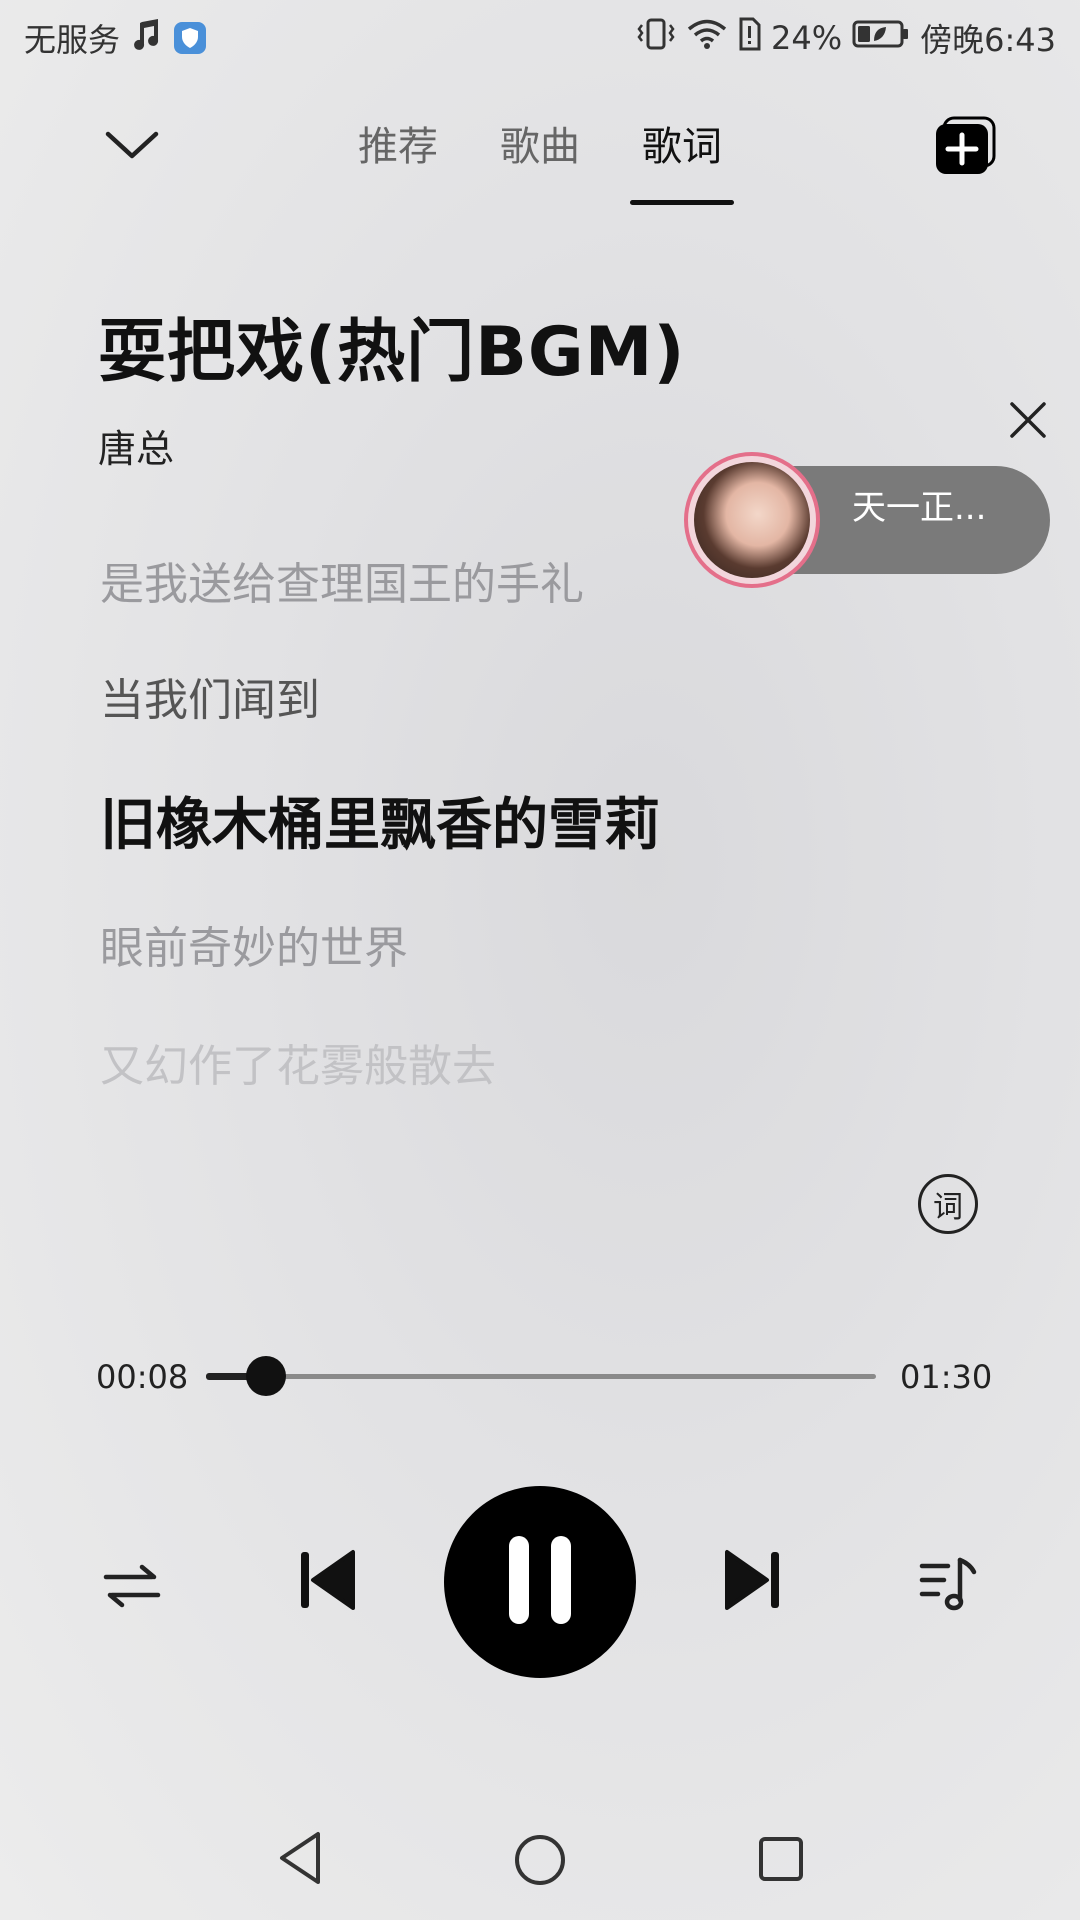 This screenshot has height=1920, width=1080. I want to click on pause-icon, so click(540, 1582).